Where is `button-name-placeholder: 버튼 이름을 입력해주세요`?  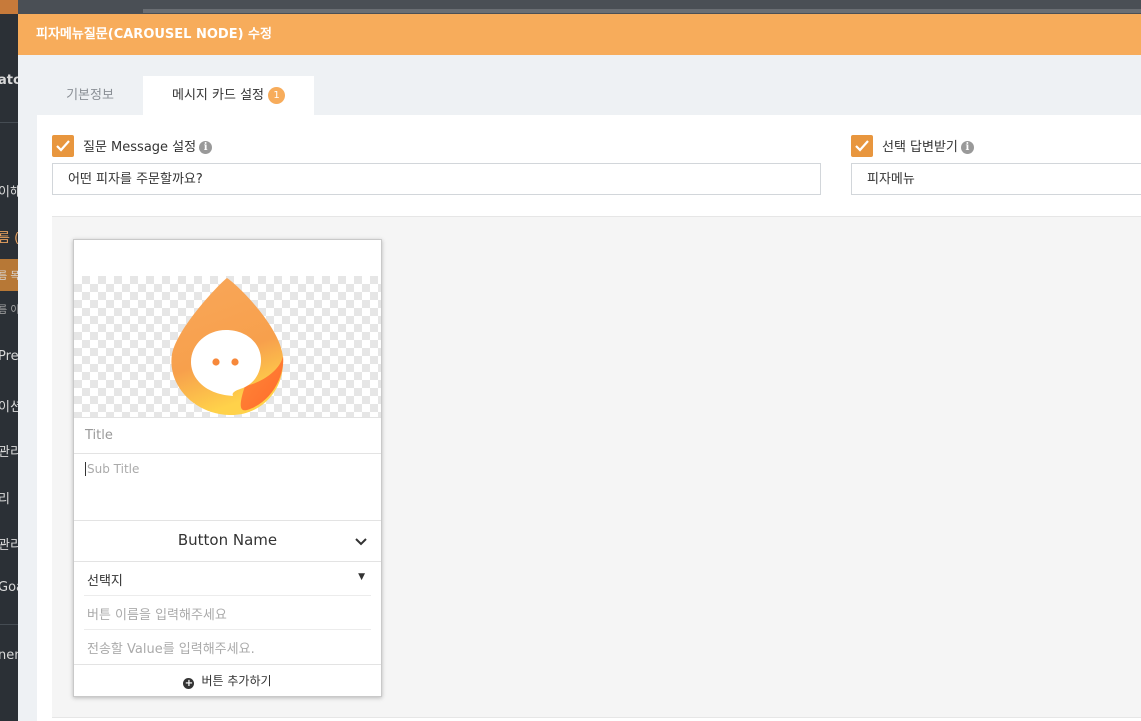 button-name-placeholder: 버튼 이름을 입력해주세요 is located at coordinates (157, 615).